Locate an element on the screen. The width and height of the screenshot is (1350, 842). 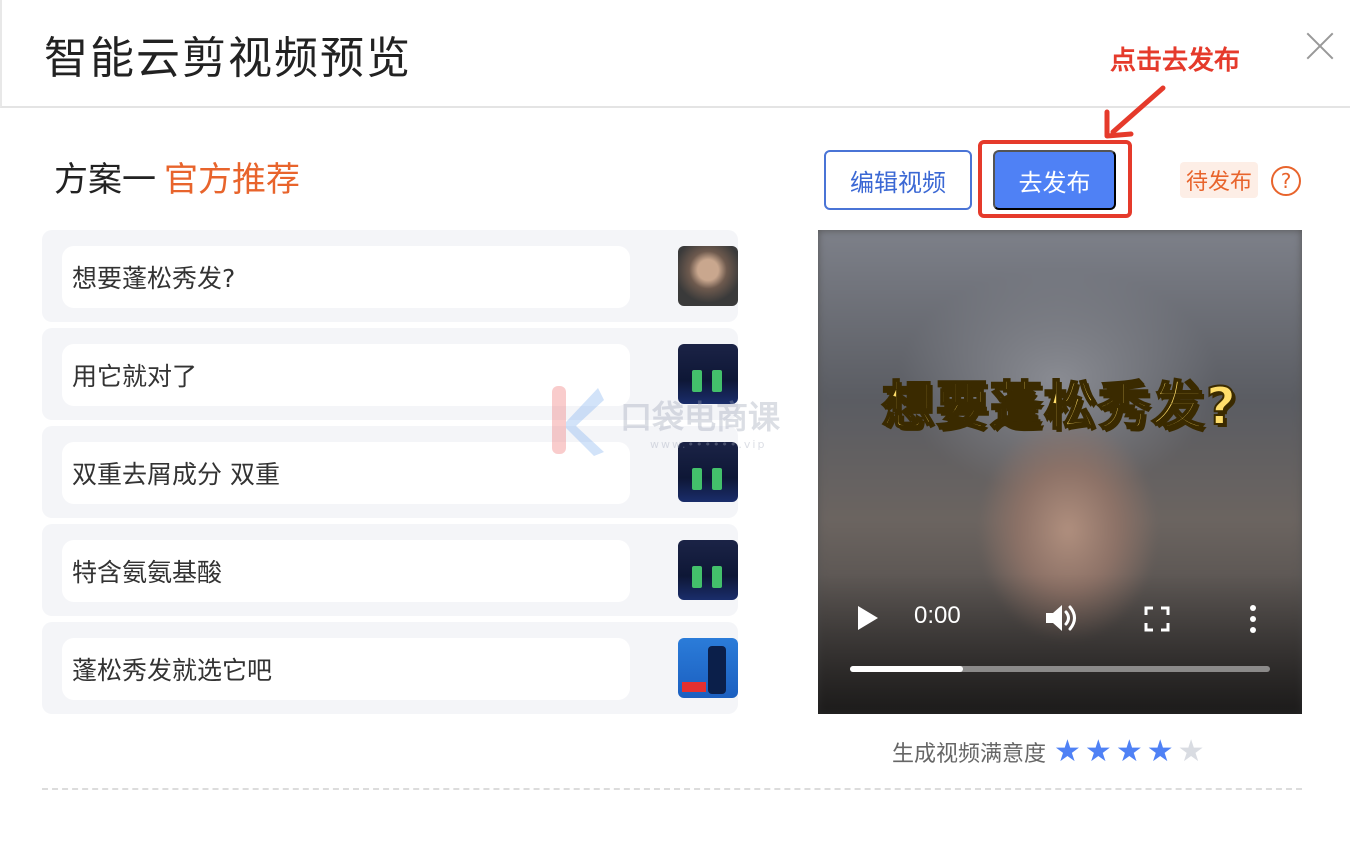
plan-heading: 方案一 官方推荐 is located at coordinates (177, 176).